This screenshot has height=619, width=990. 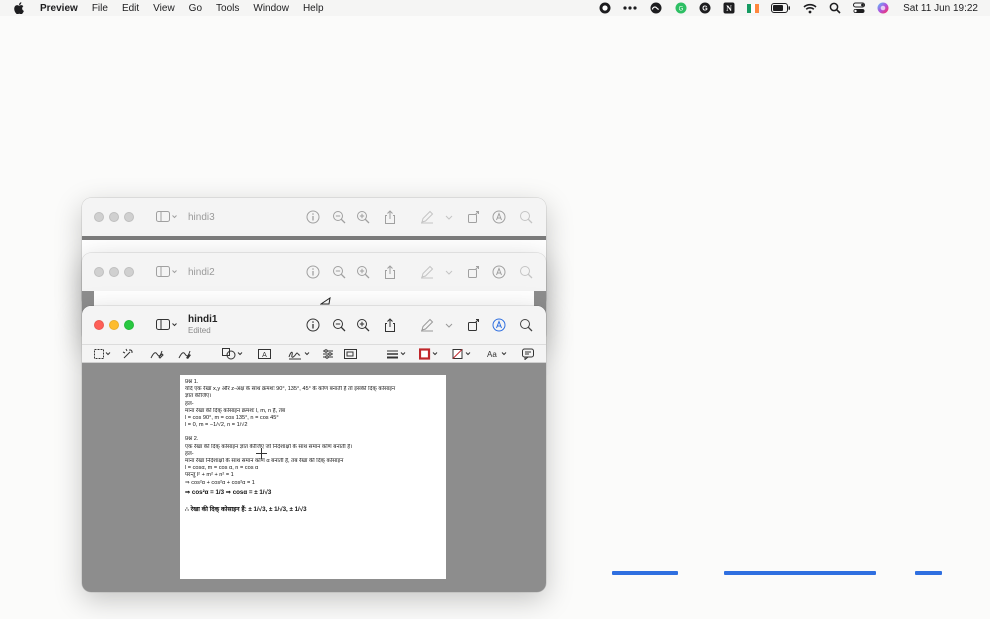 What do you see at coordinates (630, 8) in the screenshot?
I see `ellipsis-icon` at bounding box center [630, 8].